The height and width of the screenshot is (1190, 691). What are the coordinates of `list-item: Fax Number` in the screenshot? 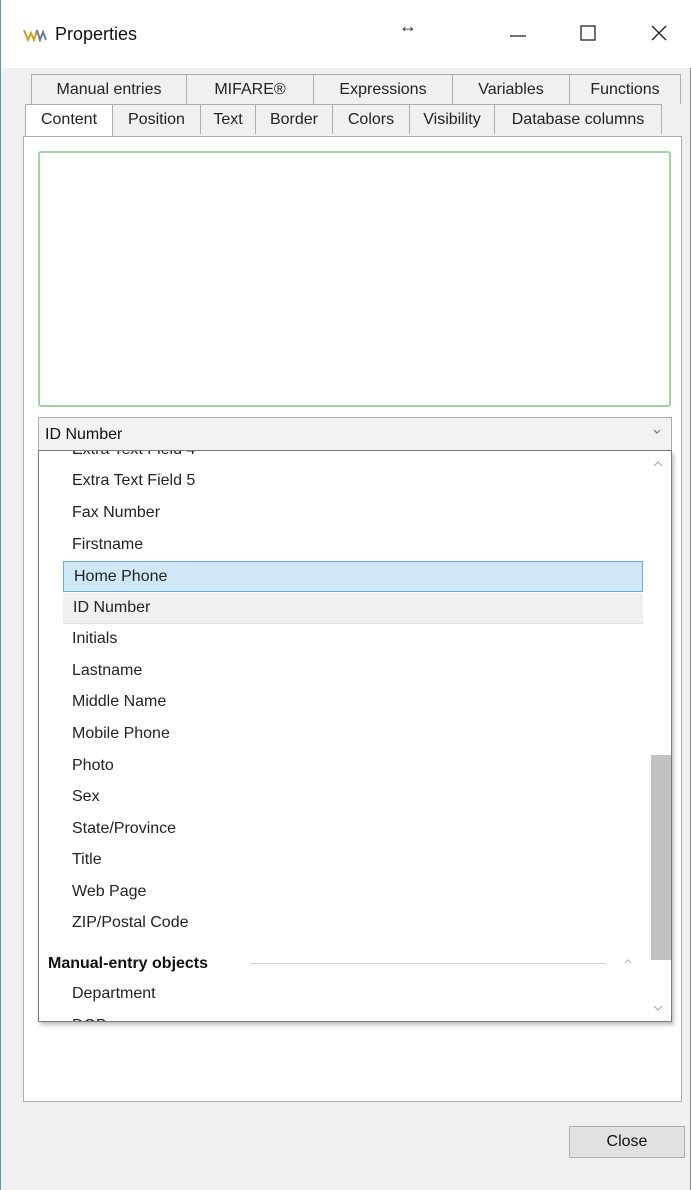 It's located at (352, 513).